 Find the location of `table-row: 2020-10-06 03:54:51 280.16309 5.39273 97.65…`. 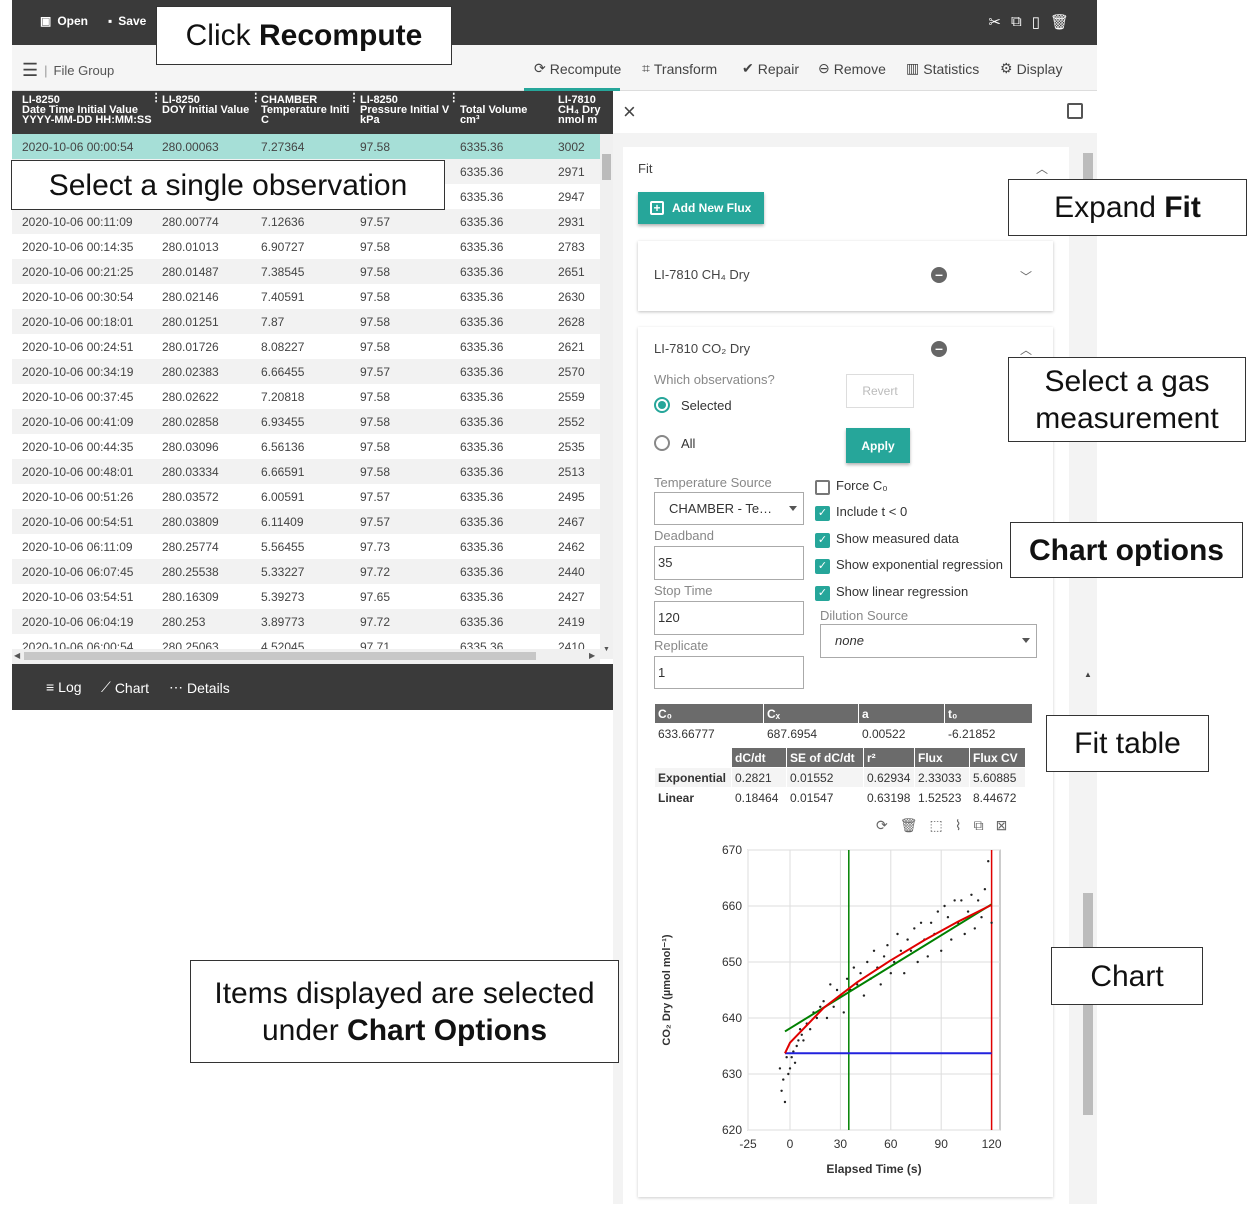

table-row: 2020-10-06 03:54:51 280.16309 5.39273 97.65… is located at coordinates (306, 596).